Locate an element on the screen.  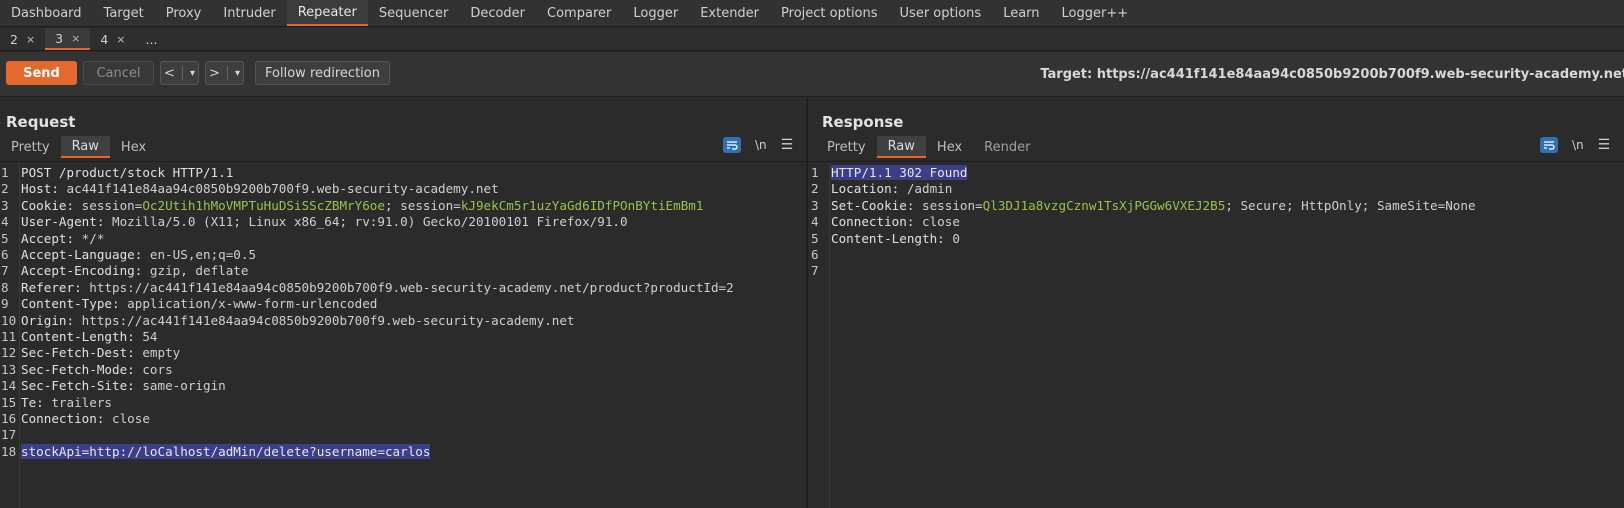
tab-repeater: Repeater is located at coordinates (327, 13).